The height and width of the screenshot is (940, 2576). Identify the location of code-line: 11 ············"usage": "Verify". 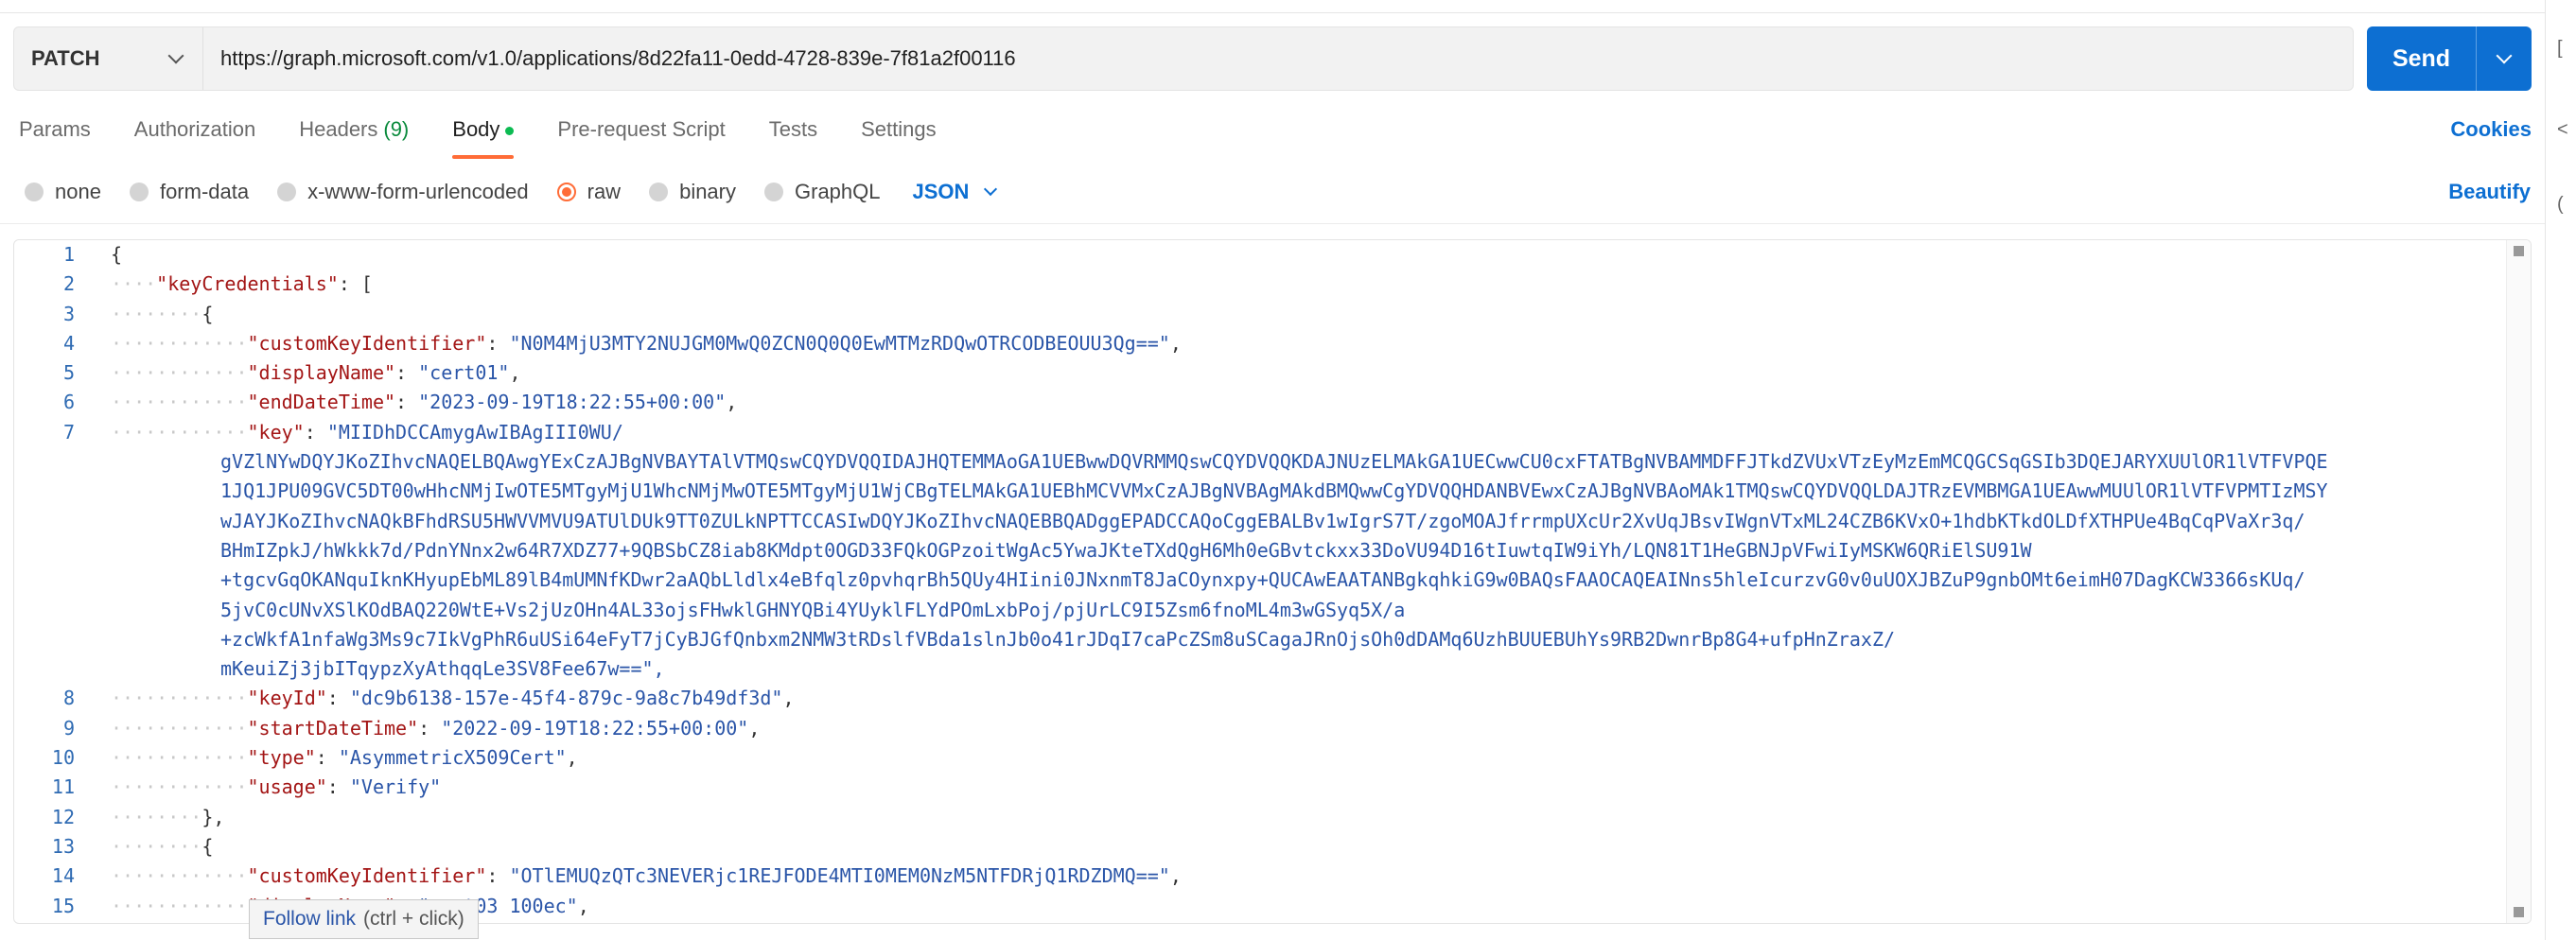
(1260, 787).